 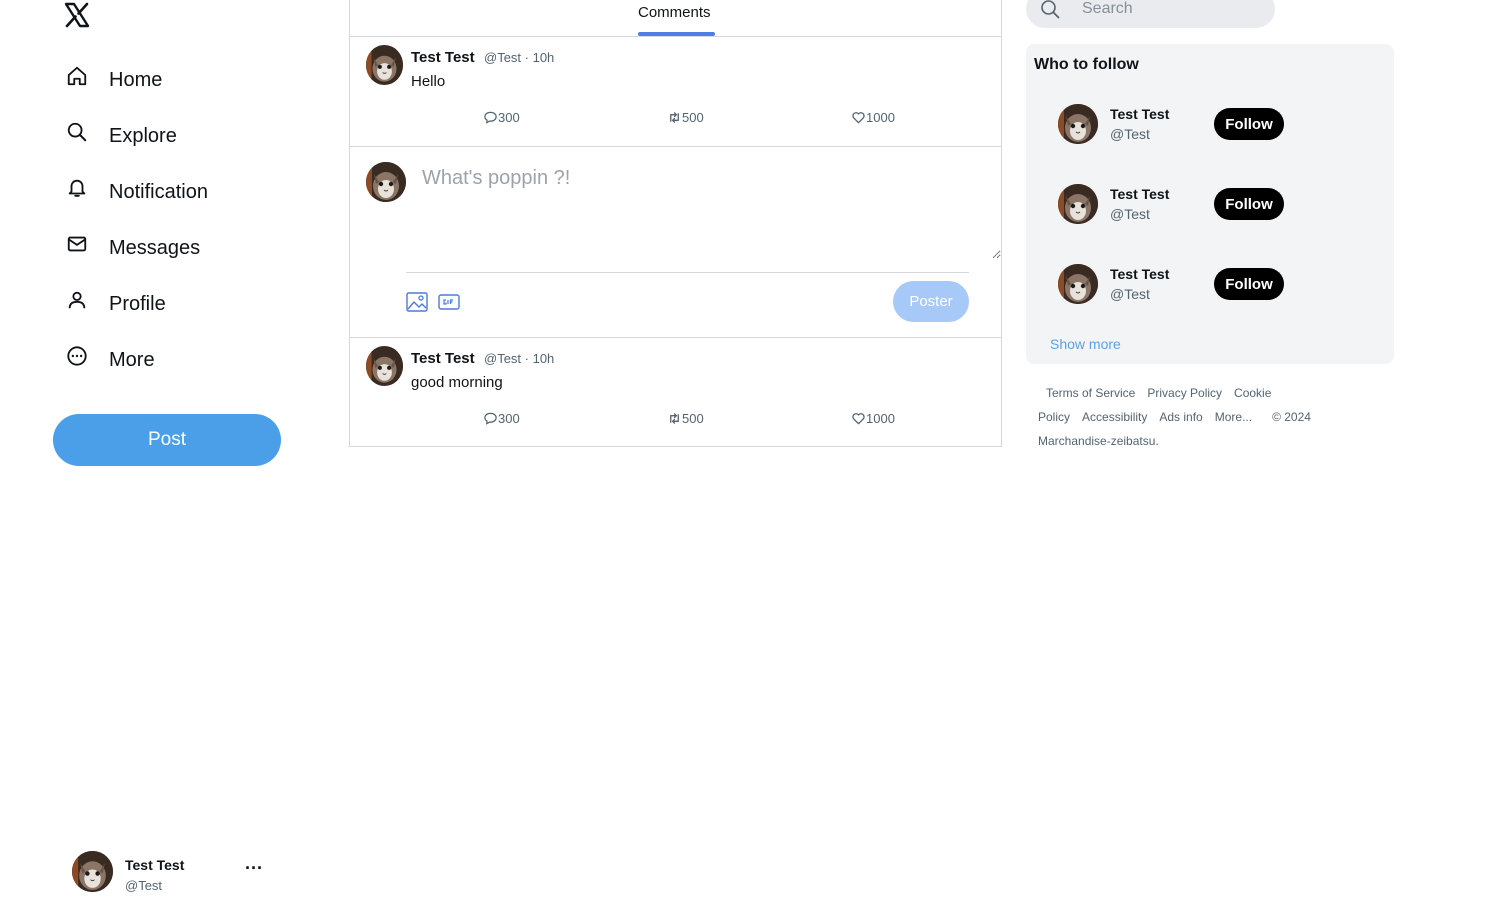 I want to click on x-logo-icon, so click(x=77, y=15).